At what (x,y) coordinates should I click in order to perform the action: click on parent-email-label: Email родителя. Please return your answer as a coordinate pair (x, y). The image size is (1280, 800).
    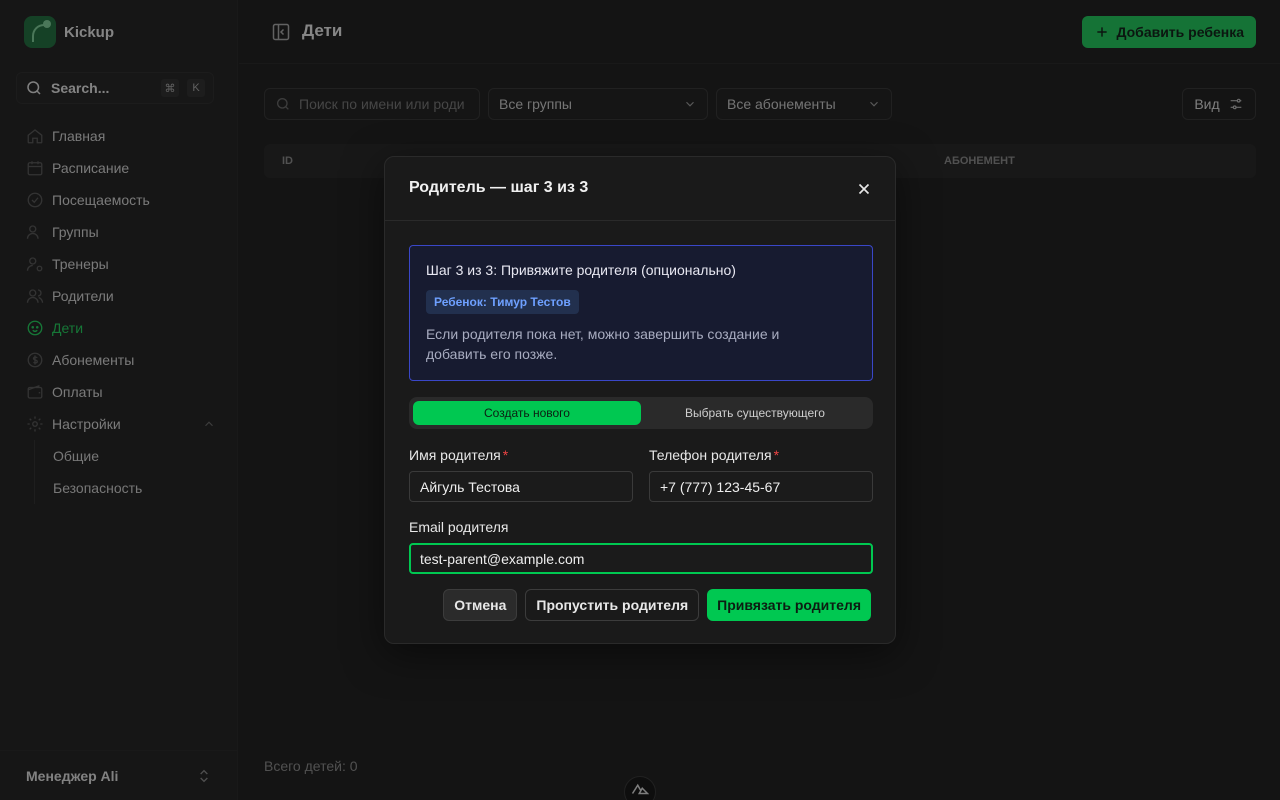
    Looking at the image, I should click on (459, 527).